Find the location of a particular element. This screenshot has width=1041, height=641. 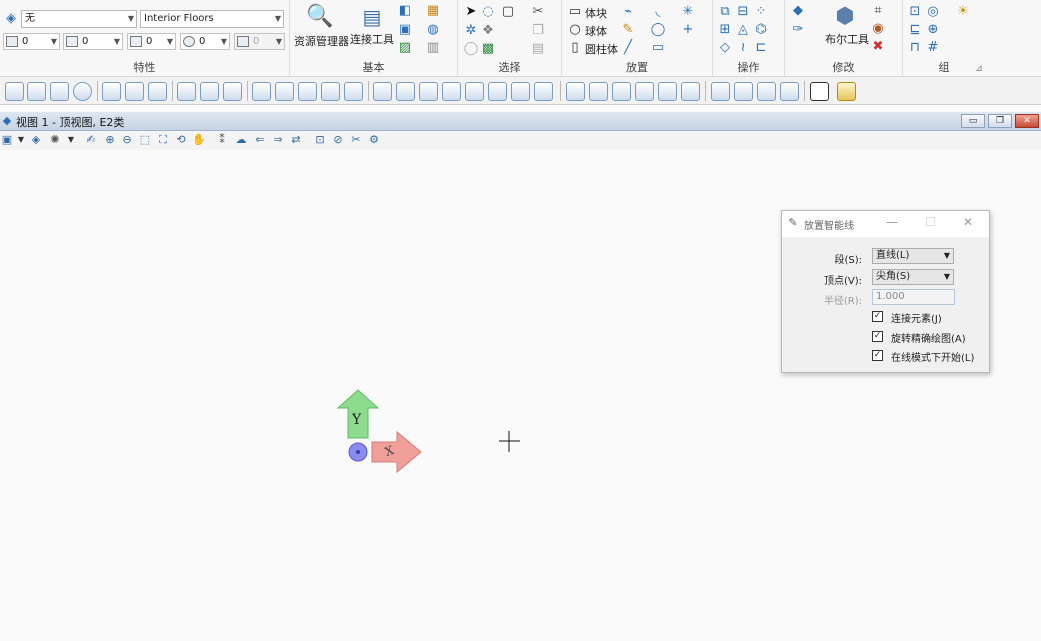

remove-icon is located at coordinates (520, 91).